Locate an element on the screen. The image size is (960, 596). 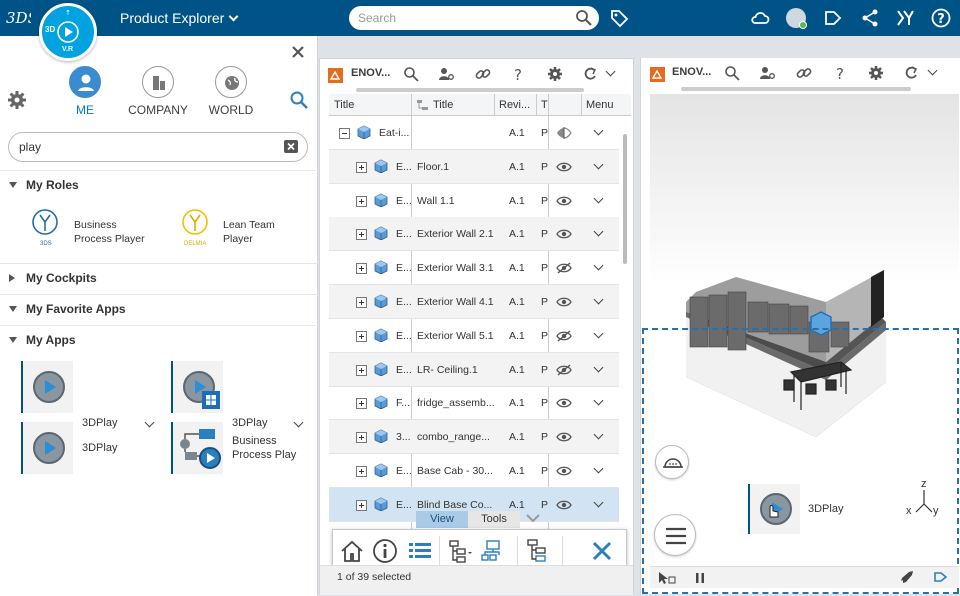
user-settings-icon is located at coordinates (767, 73).